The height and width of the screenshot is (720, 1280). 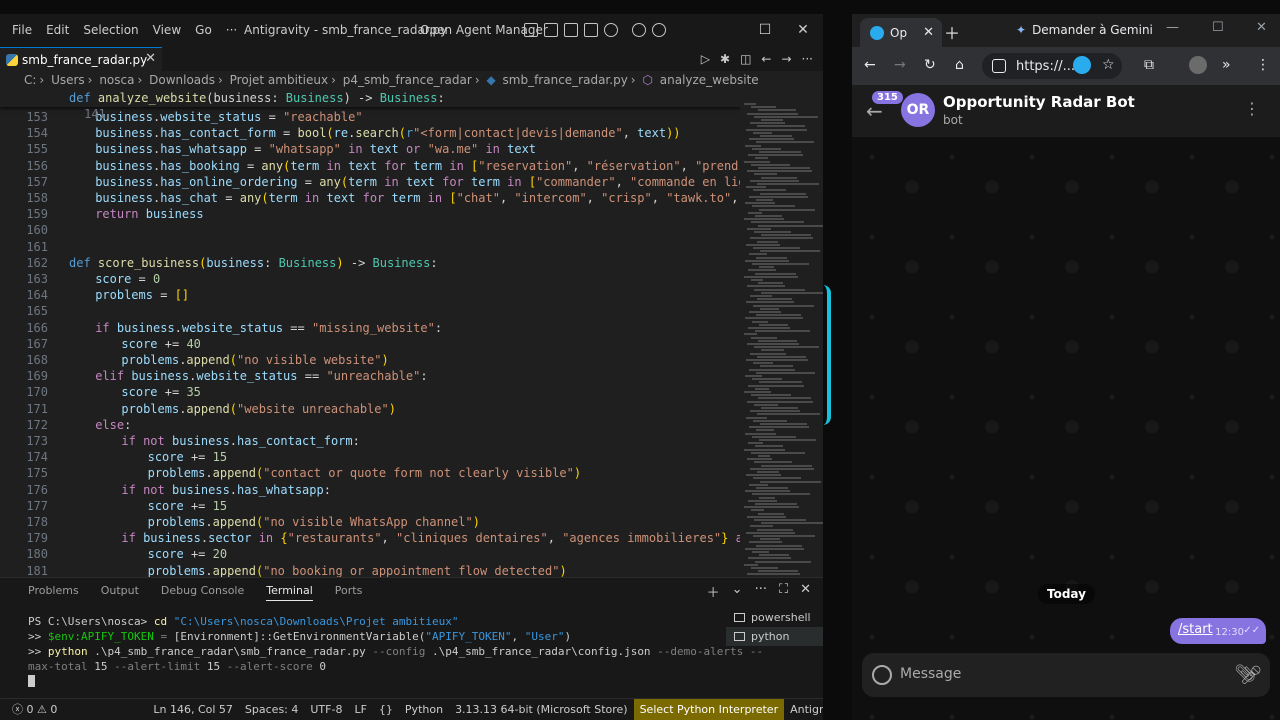 What do you see at coordinates (370, 247) in the screenshot?
I see `code-line: 161` at bounding box center [370, 247].